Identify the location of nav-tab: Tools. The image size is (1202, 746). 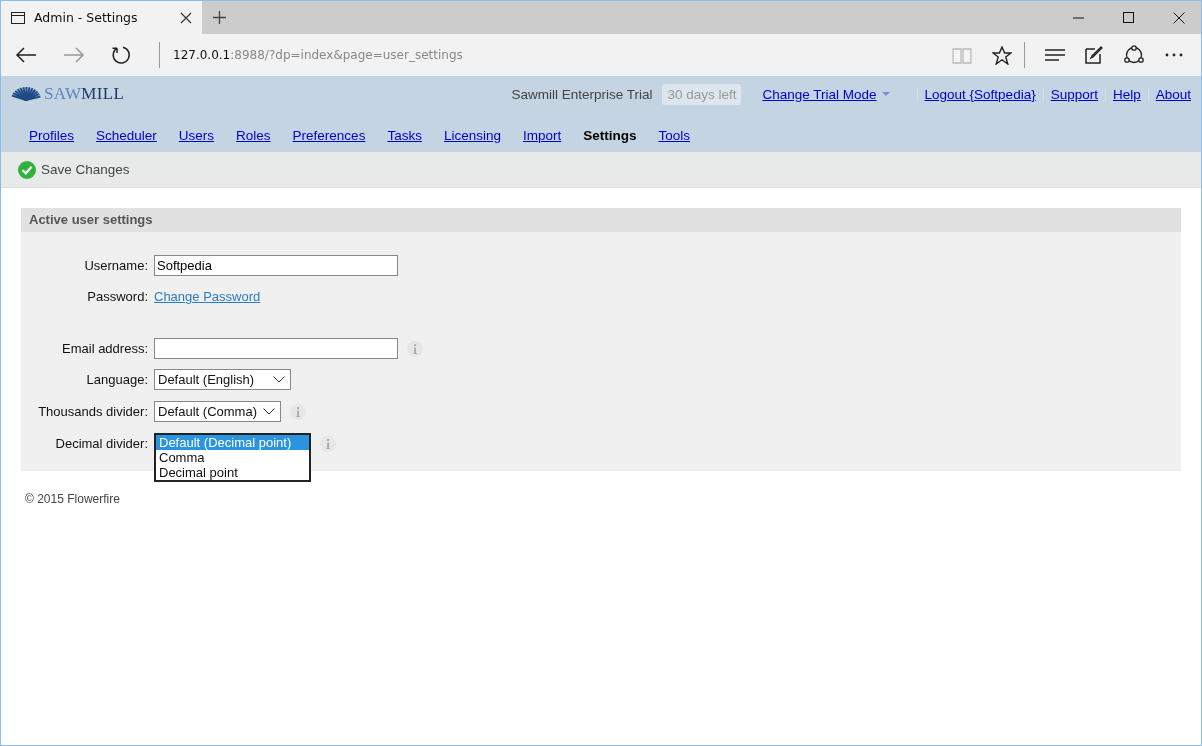
(674, 135).